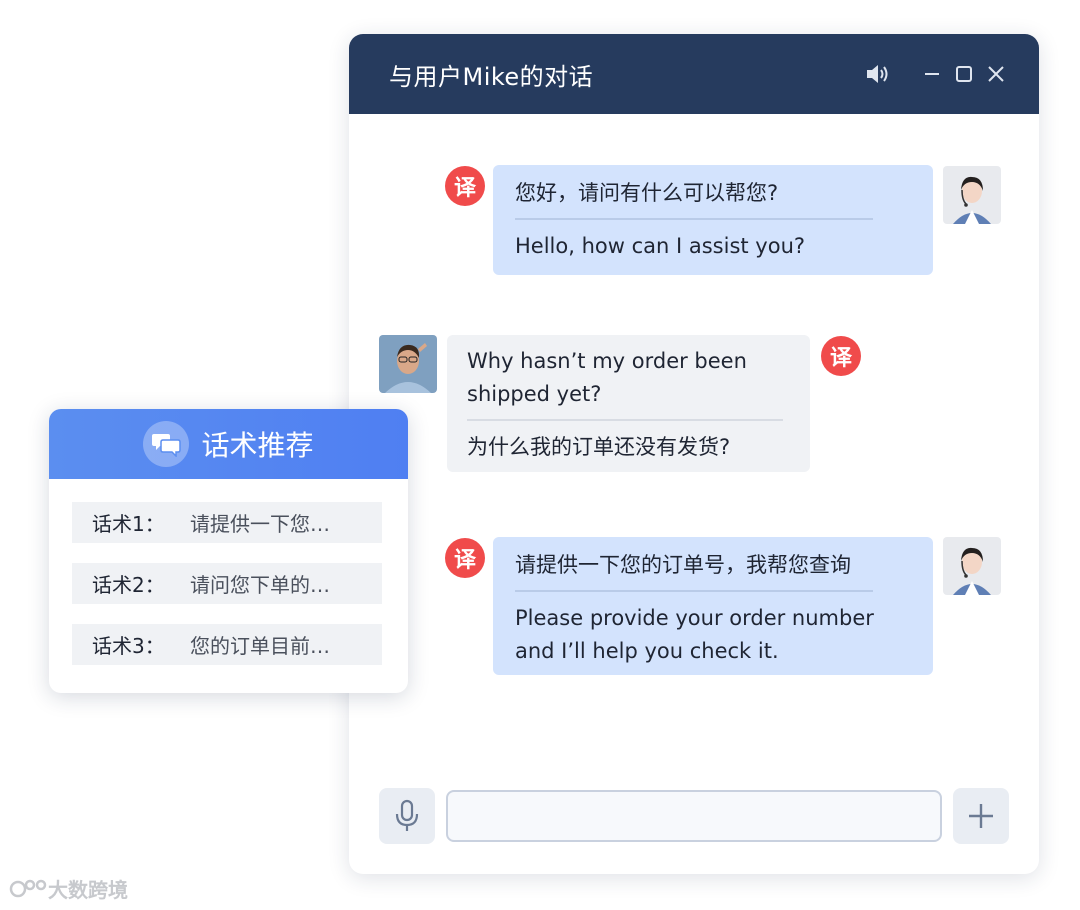 Image resolution: width=1080 pixels, height=910 pixels. I want to click on chat-title: 与用户Mike的对话, so click(491, 76).